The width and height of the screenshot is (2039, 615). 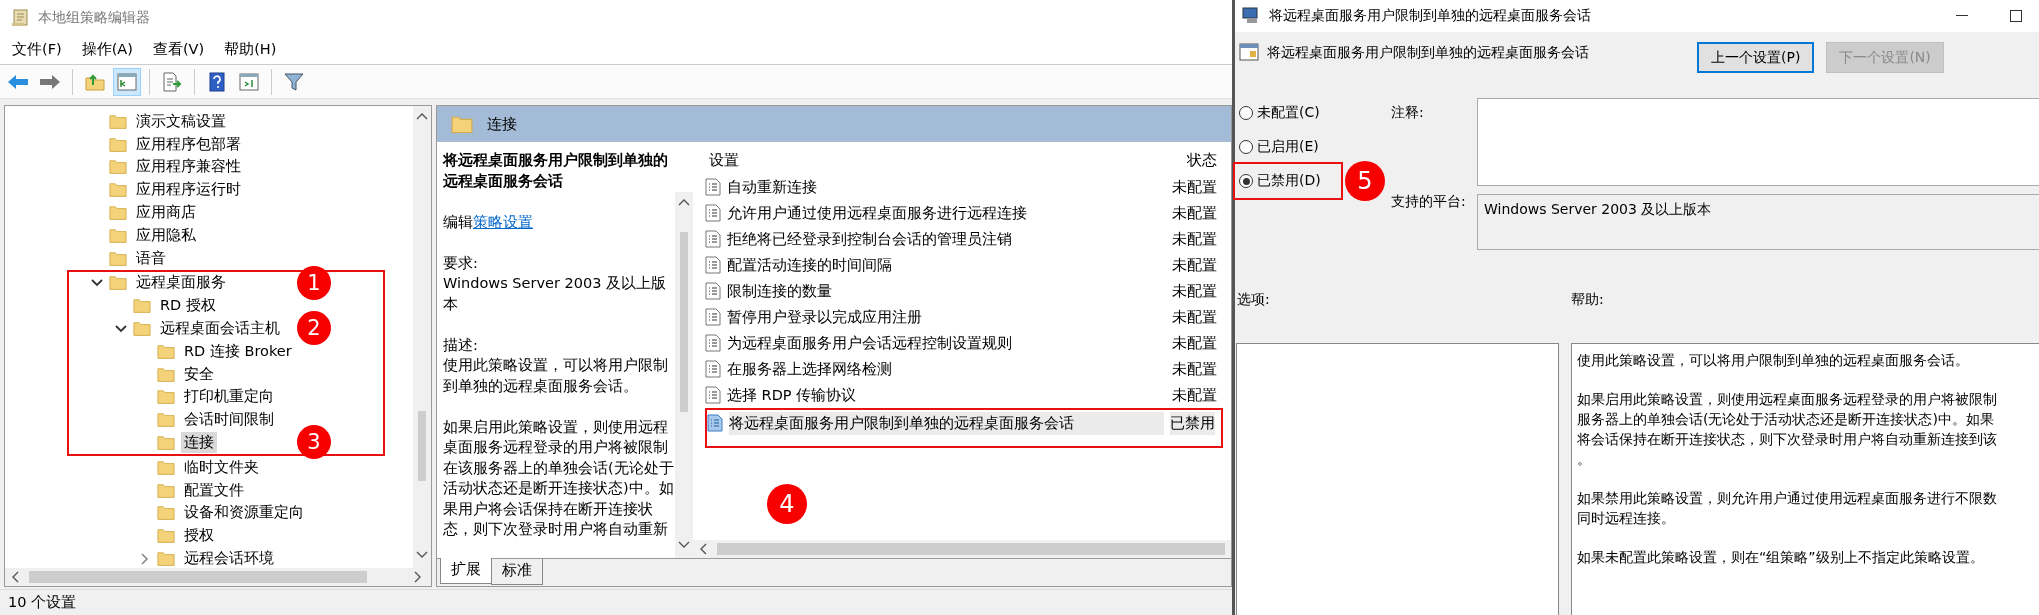 I want to click on description-text: 使用此策略设置，可以将用户限制到单独的远程桌面服务会话。, so click(x=556, y=376).